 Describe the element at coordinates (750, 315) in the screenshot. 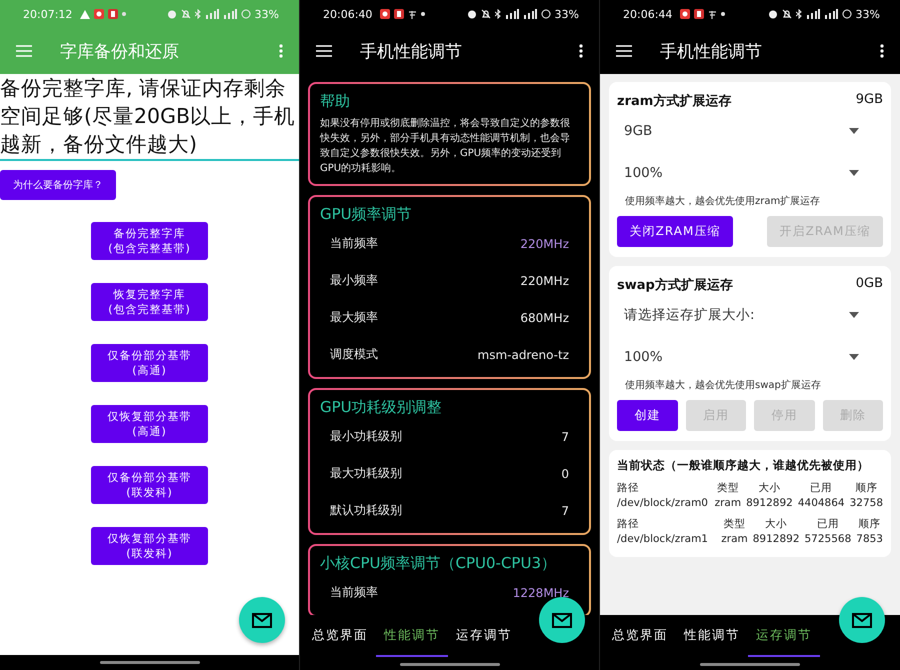

I see `dropdown: 请选择运存扩展大小:` at that location.